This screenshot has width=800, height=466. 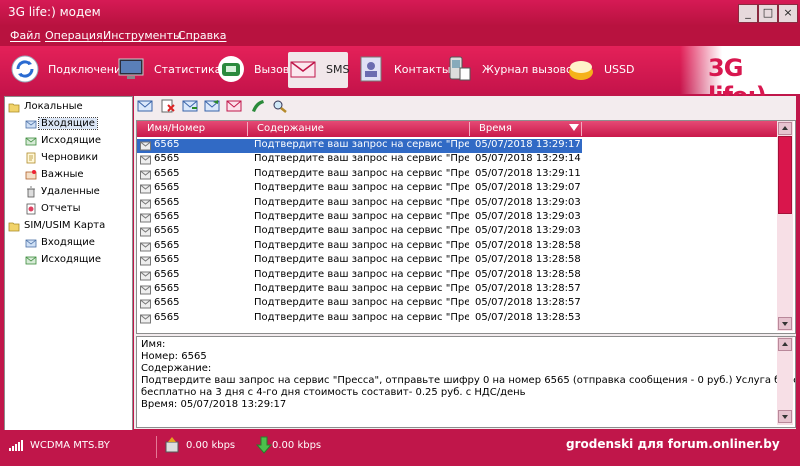 I want to click on column-header-time: Время, so click(x=495, y=128).